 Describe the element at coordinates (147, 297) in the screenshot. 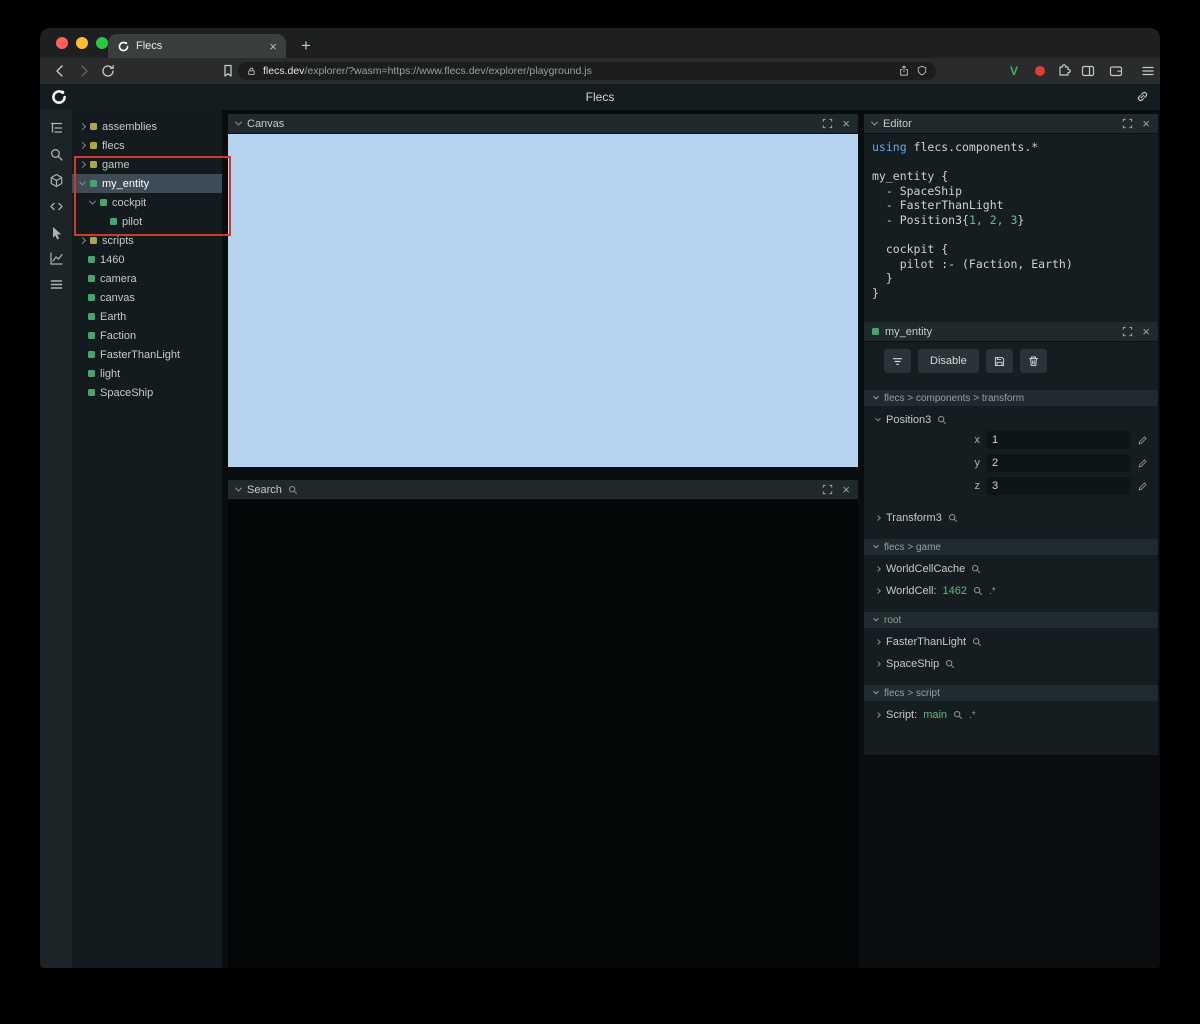

I see `tree-item-canvas: canvas` at that location.